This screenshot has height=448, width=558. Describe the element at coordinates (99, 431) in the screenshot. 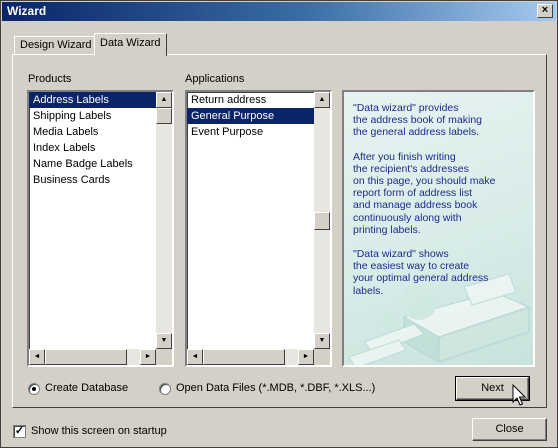

I see `startup-label: Show this screen on startup` at that location.